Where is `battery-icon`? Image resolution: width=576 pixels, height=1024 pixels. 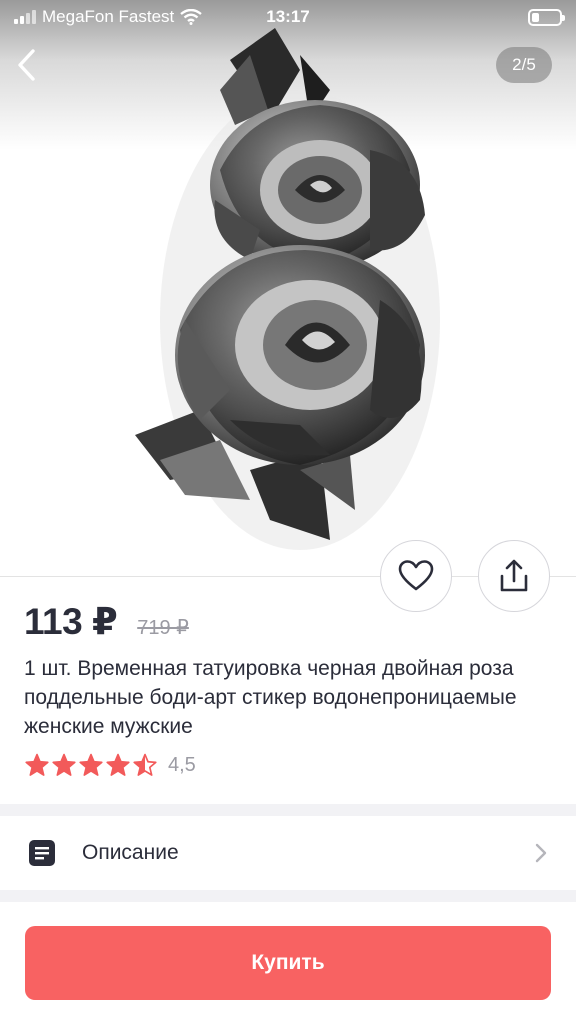
battery-icon is located at coordinates (546, 17).